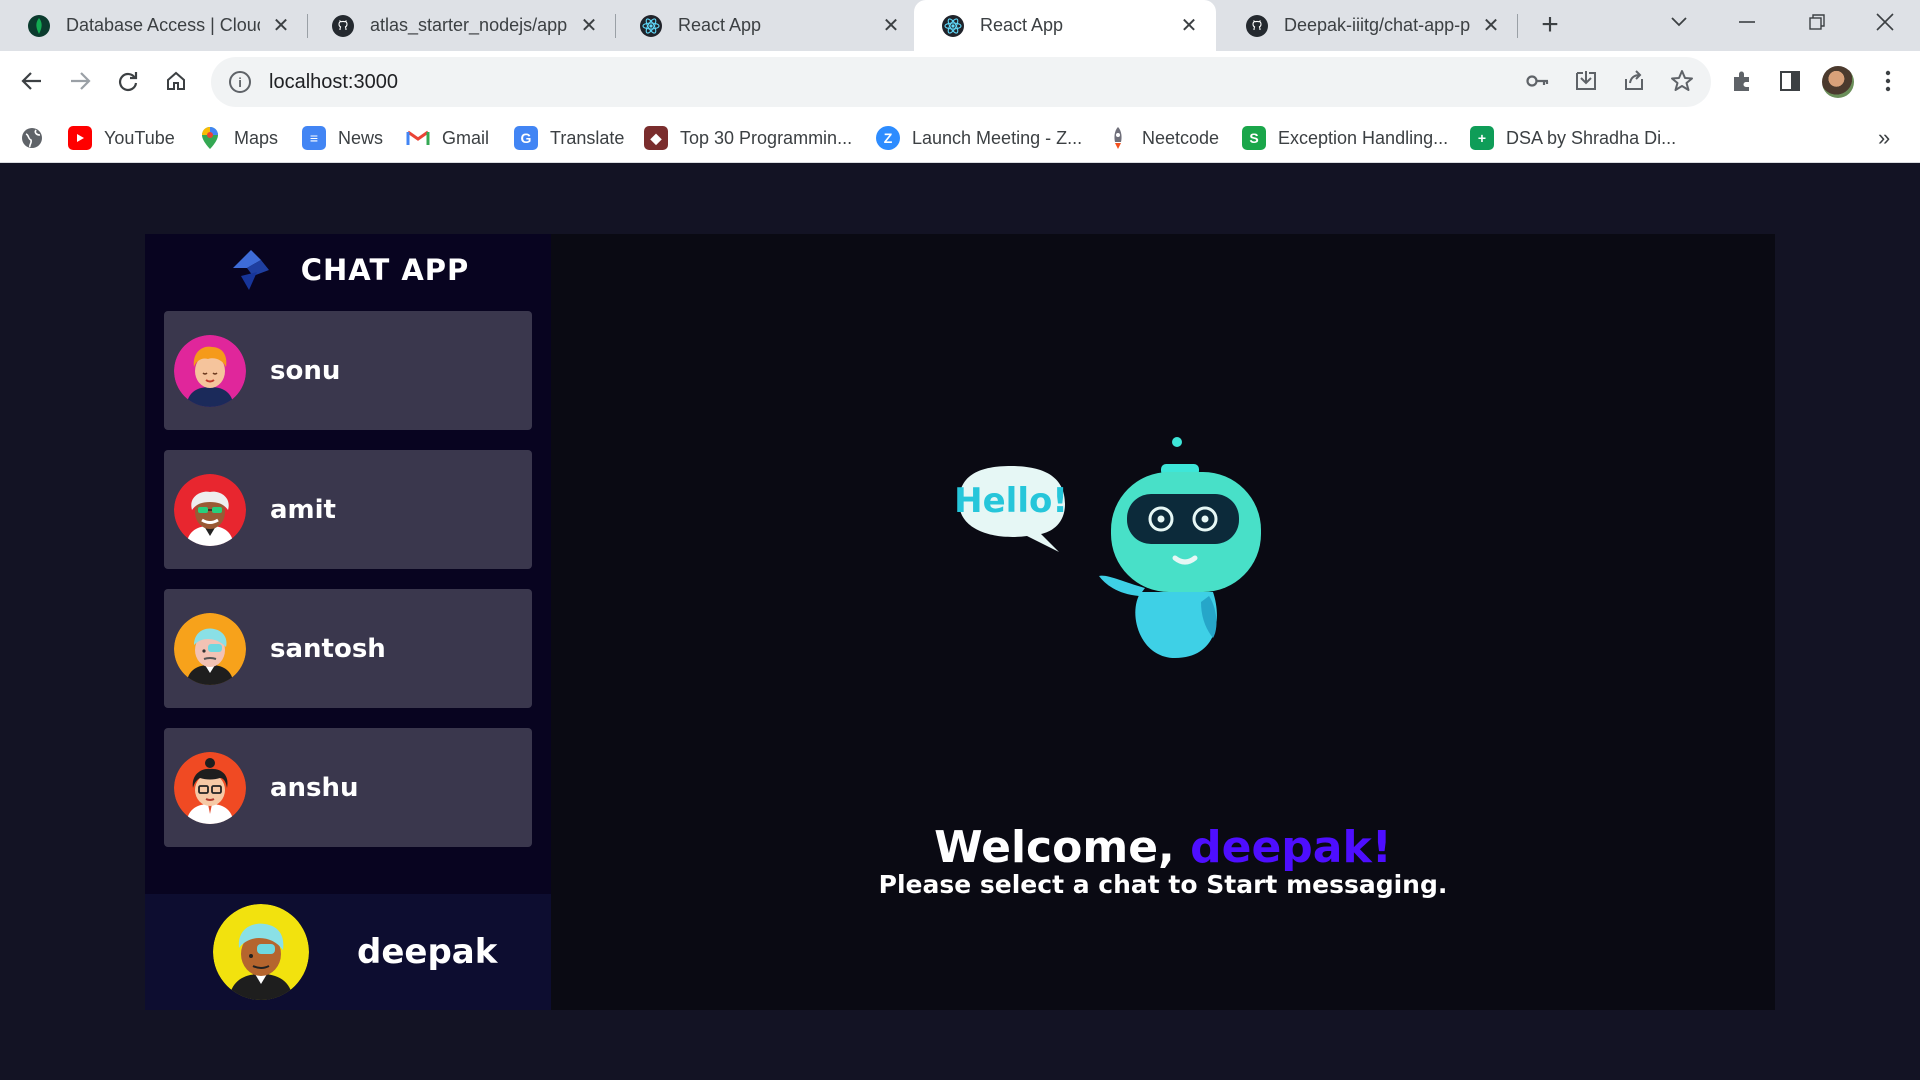  I want to click on contact-item: santosh, so click(348, 648).